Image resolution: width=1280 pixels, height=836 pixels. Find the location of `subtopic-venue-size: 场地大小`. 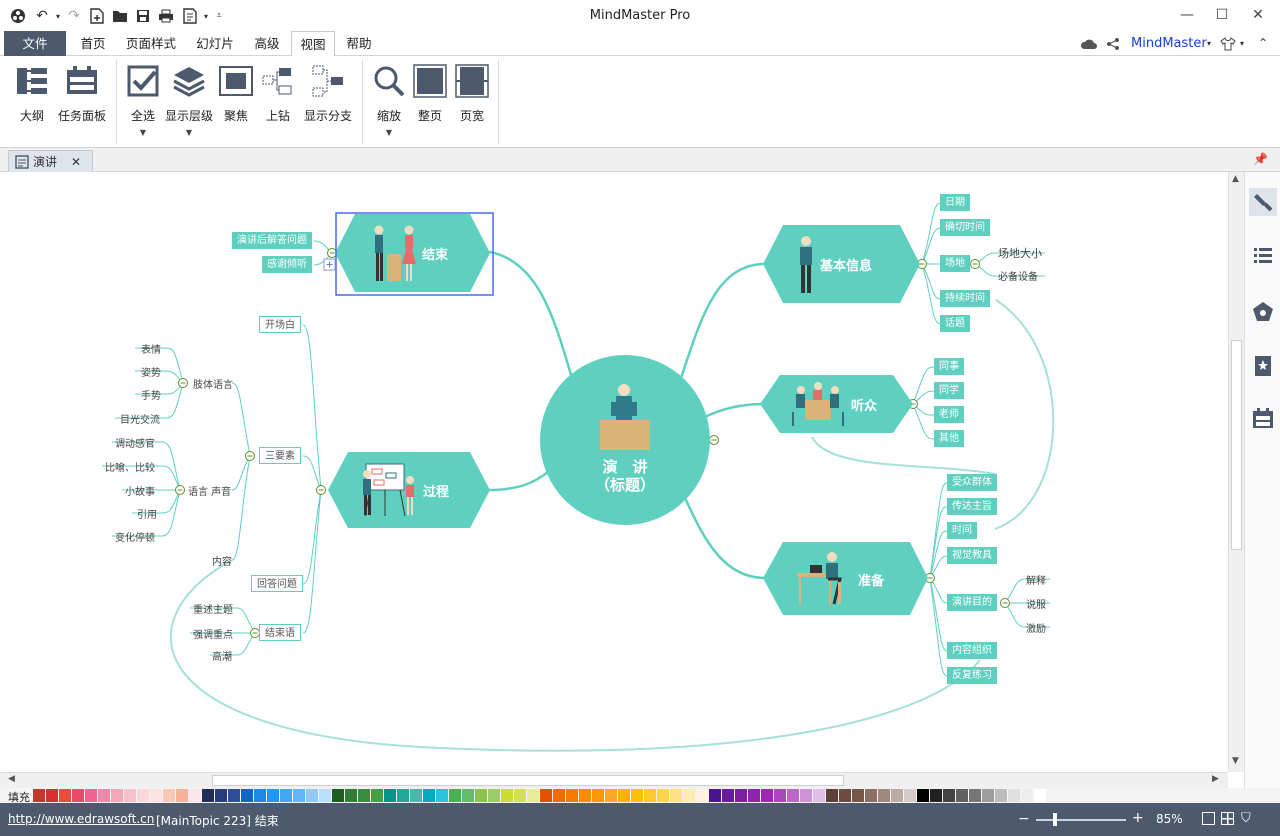

subtopic-venue-size: 场地大小 is located at coordinates (1020, 253).